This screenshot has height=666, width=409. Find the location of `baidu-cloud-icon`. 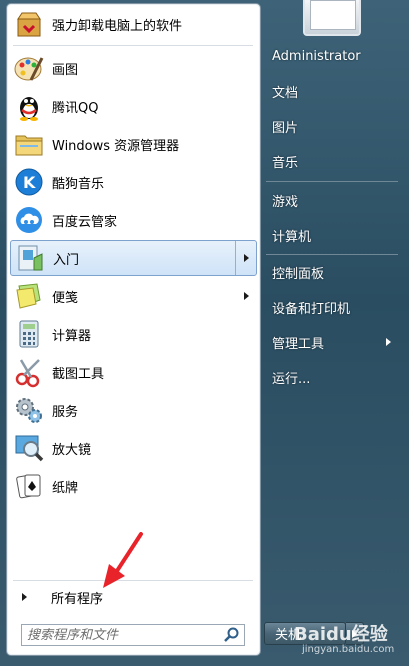

baidu-cloud-icon is located at coordinates (29, 220).